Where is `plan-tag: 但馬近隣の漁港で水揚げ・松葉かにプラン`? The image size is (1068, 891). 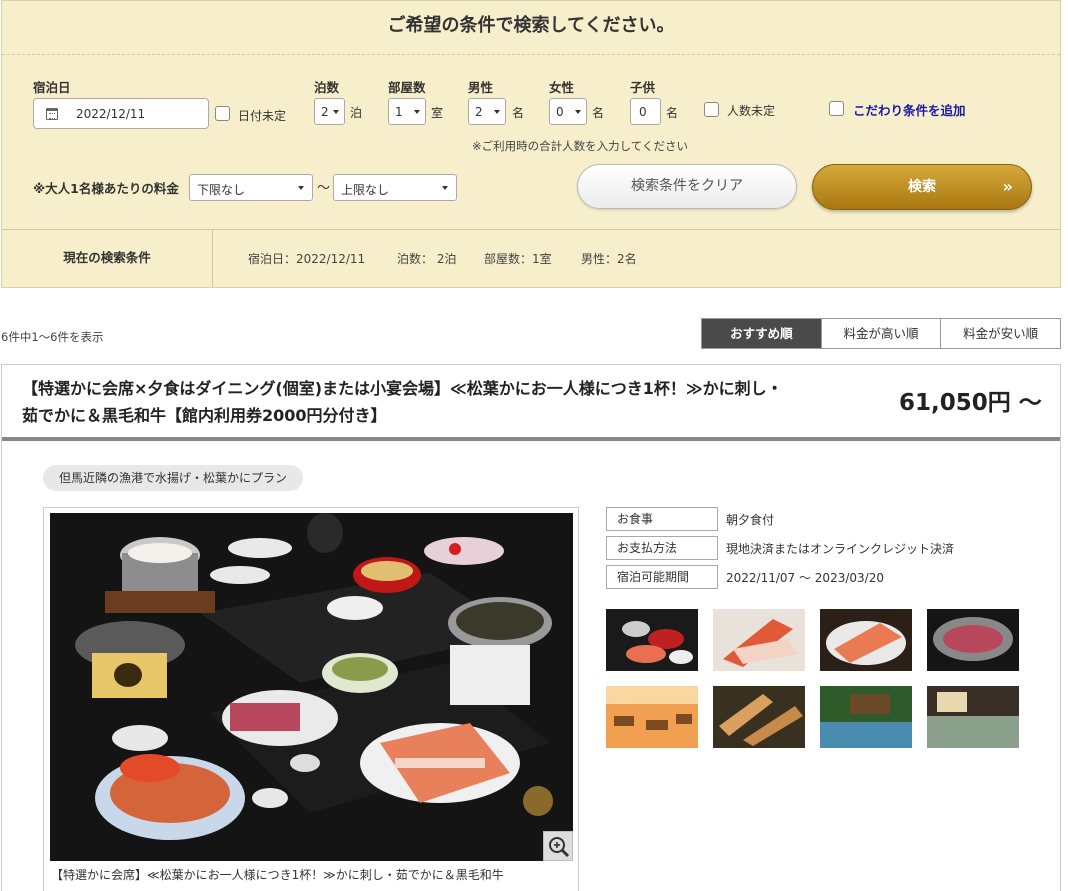
plan-tag: 但馬近隣の漁港で水揚げ・松葉かにプラン is located at coordinates (173, 478).